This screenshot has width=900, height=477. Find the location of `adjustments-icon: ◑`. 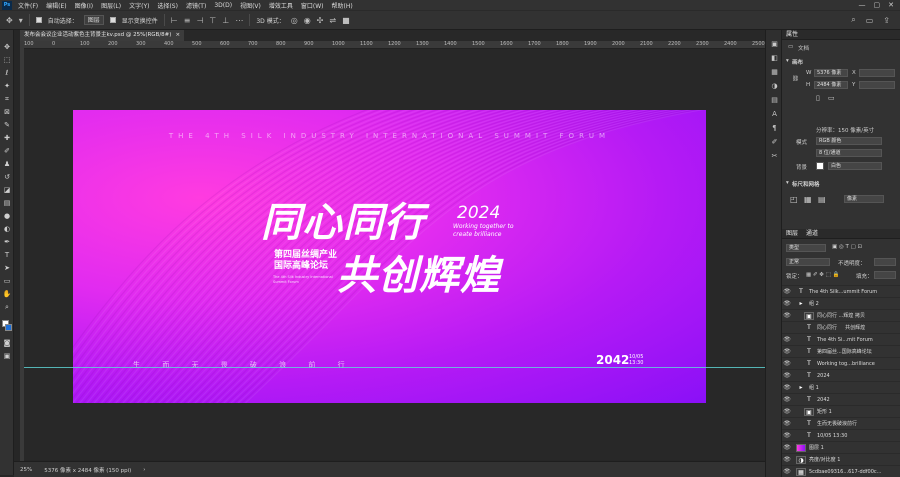

adjustments-icon: ◑ is located at coordinates (774, 87).